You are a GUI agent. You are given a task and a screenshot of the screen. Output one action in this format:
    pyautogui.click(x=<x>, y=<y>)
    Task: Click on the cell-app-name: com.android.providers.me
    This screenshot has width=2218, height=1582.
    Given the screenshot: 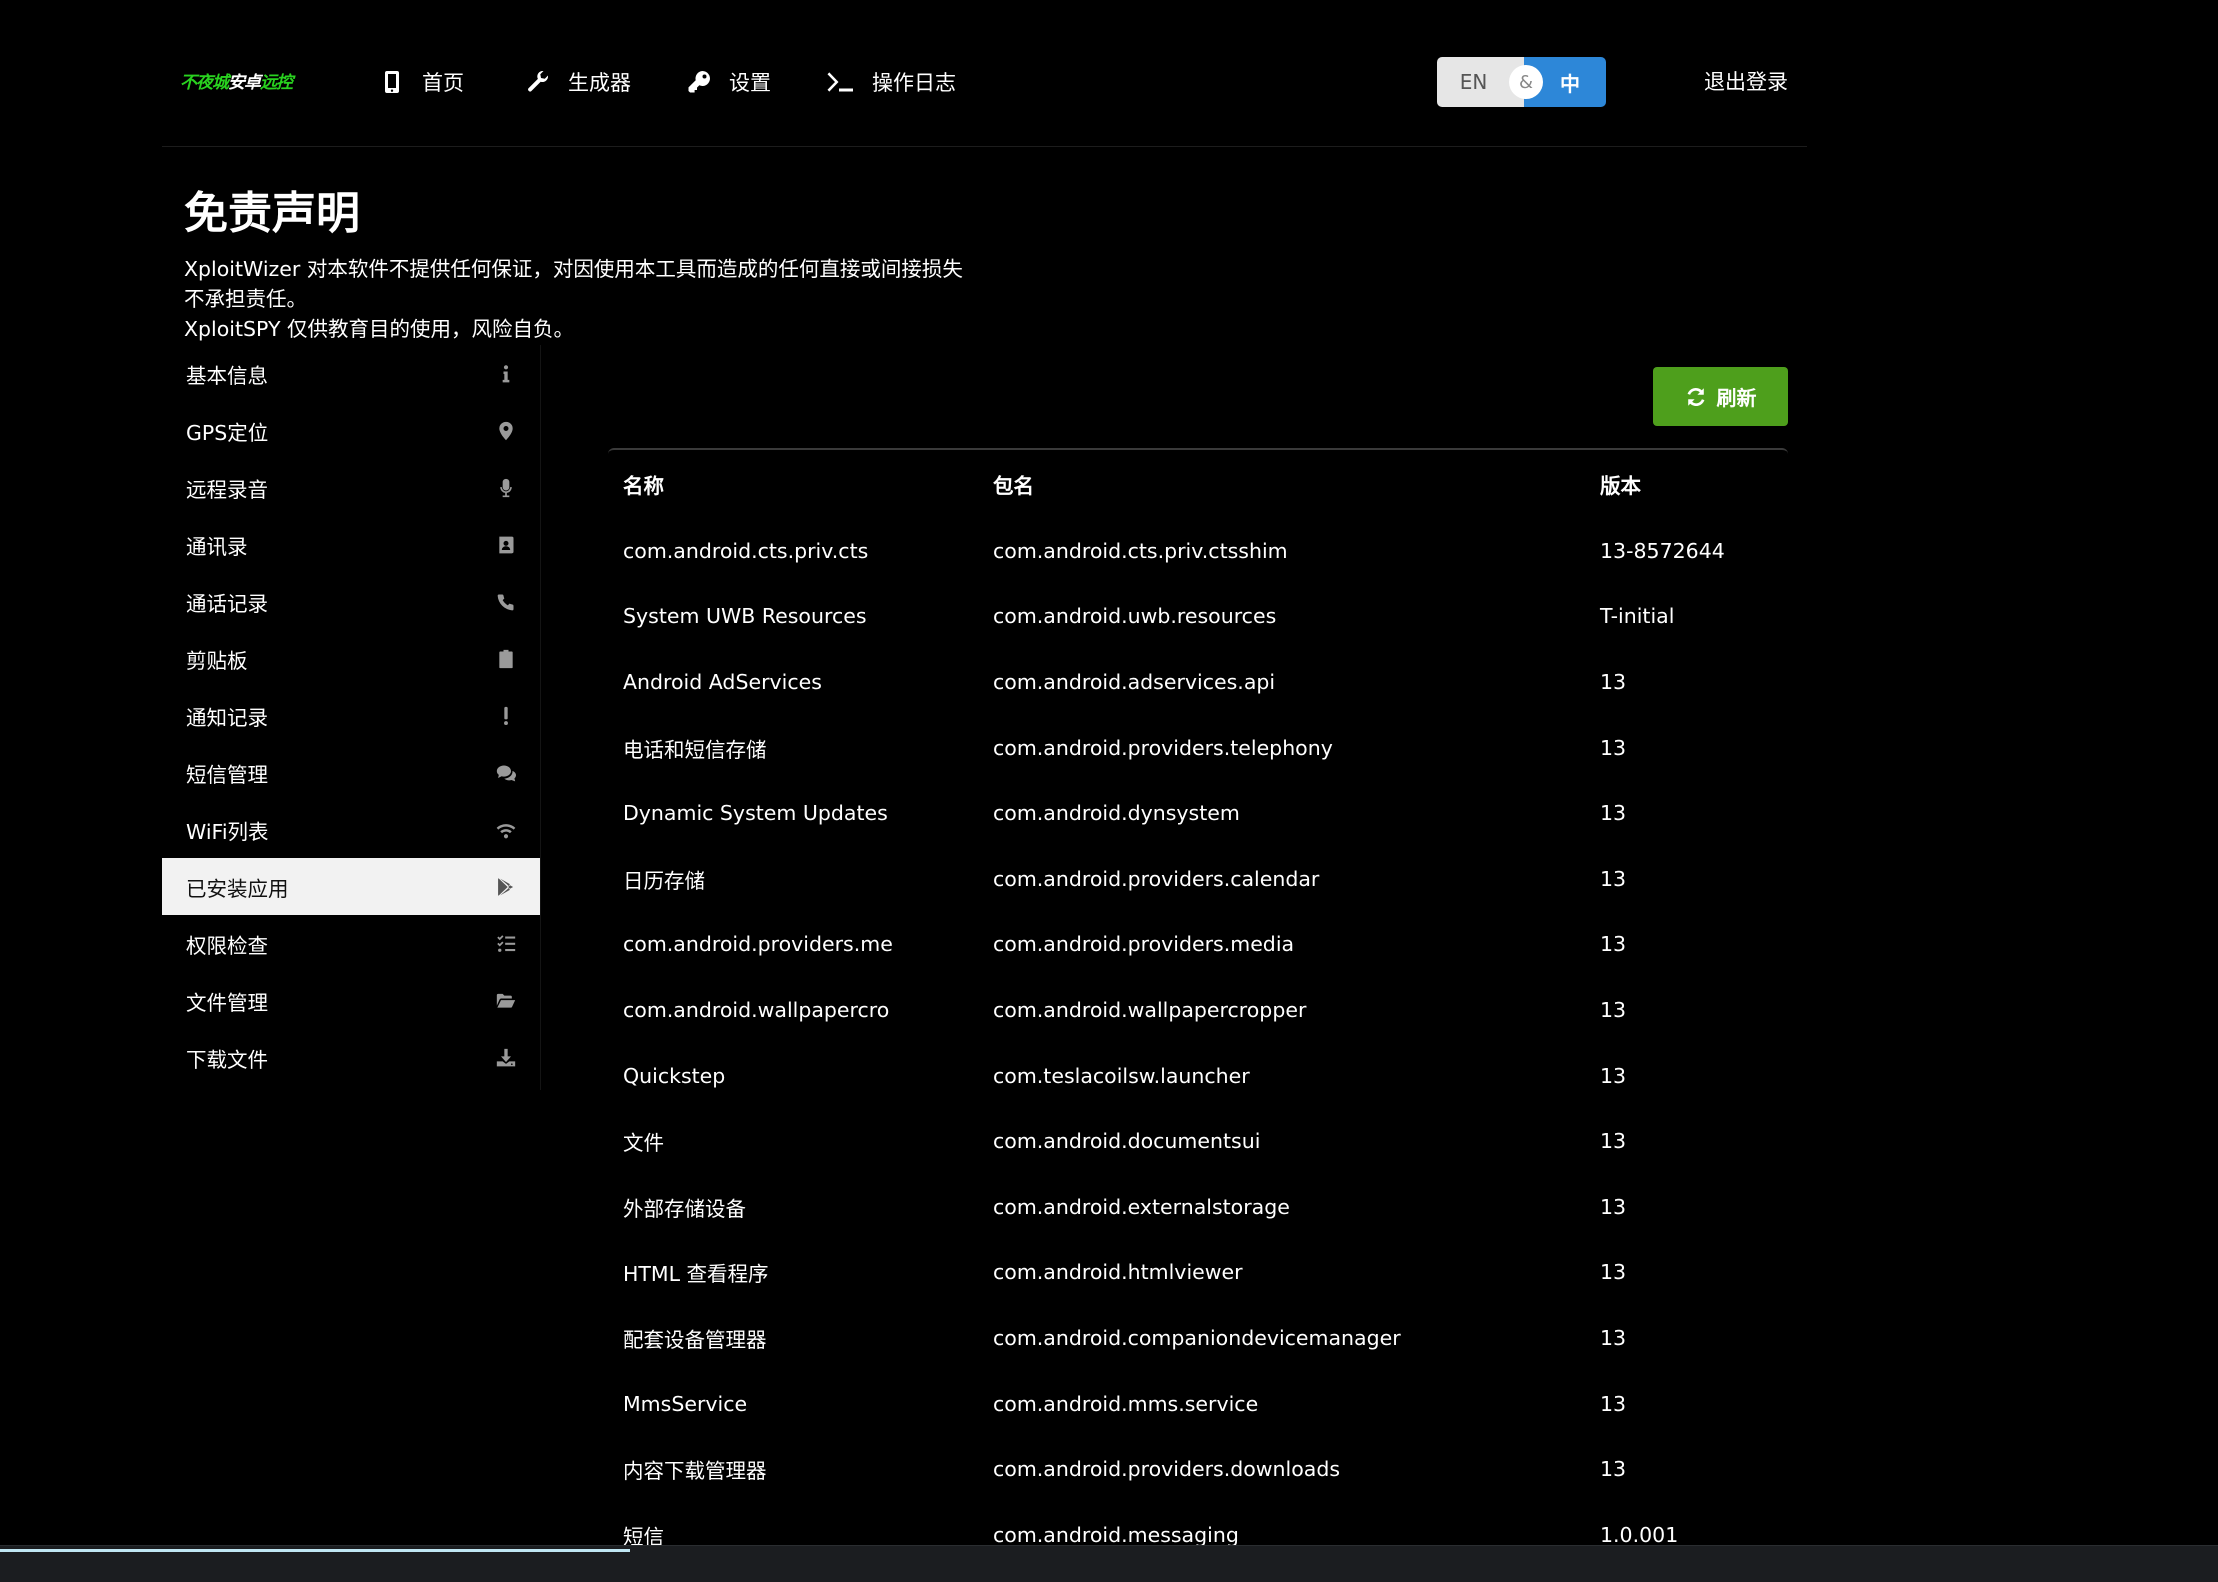 What is the action you would take?
    pyautogui.click(x=758, y=944)
    